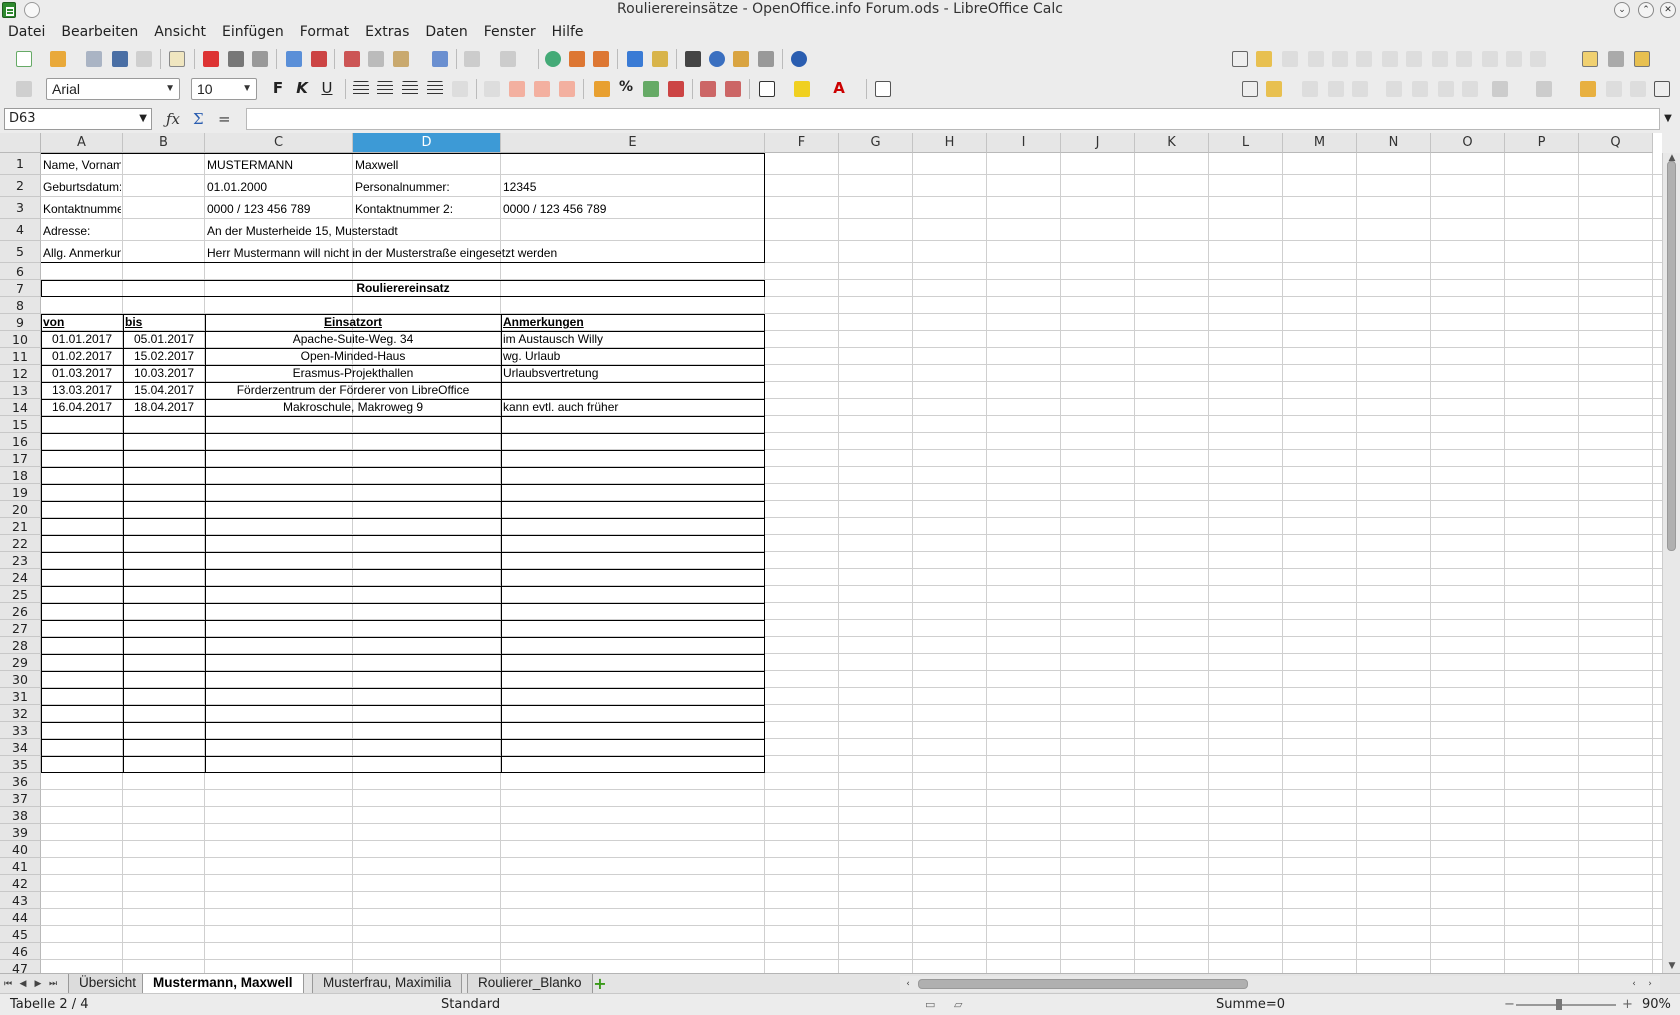  Describe the element at coordinates (253, 32) in the screenshot. I see `menu-einfuegen: Einfügen` at that location.